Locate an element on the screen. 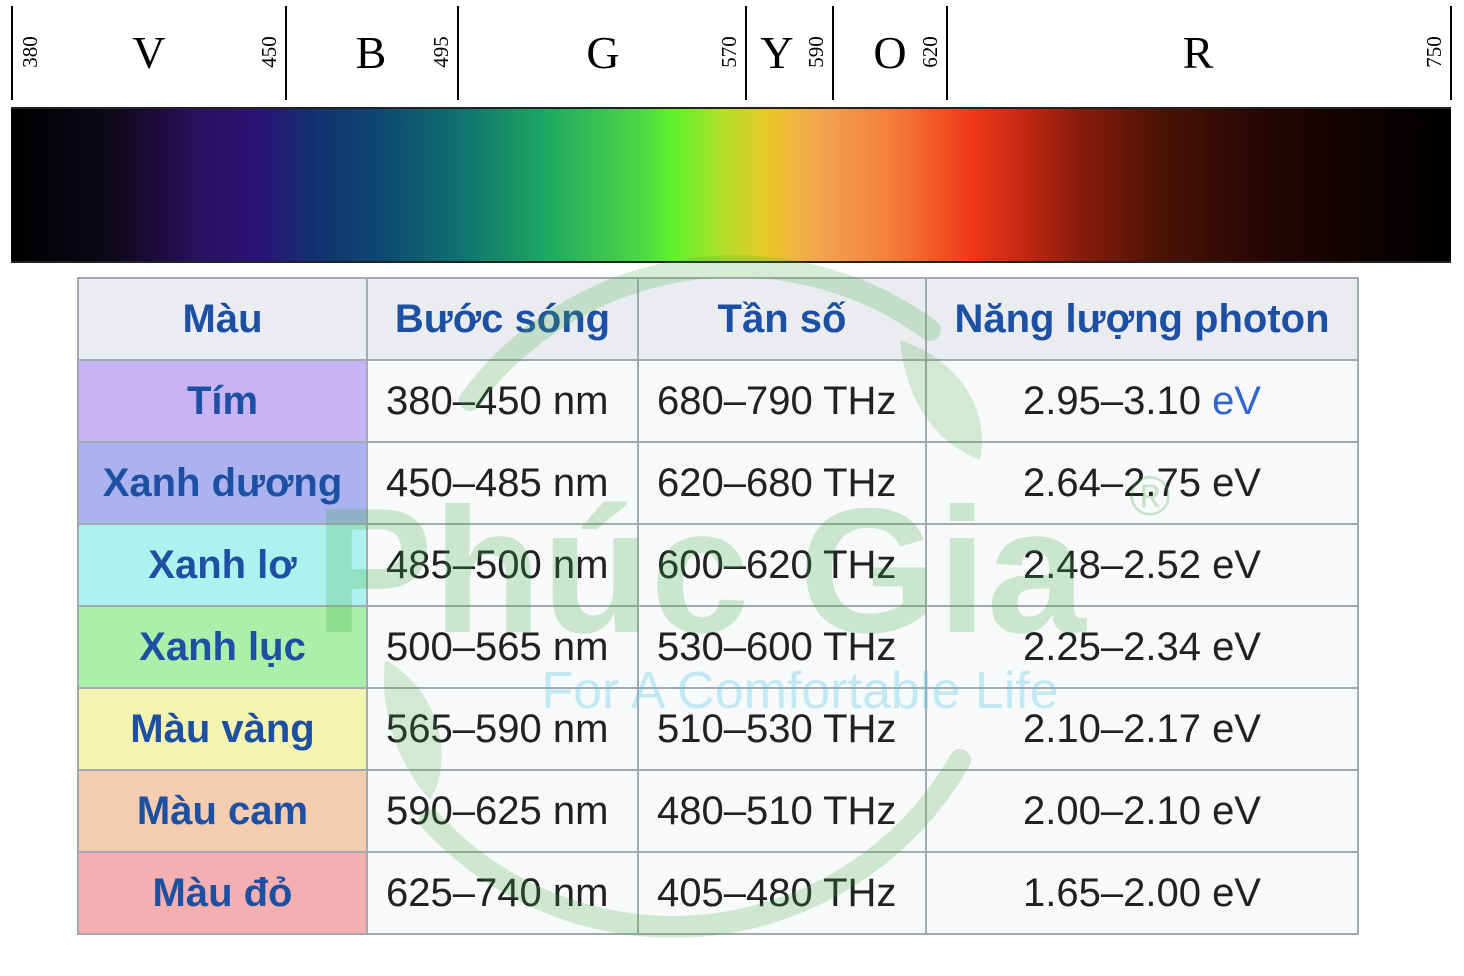  frequency-cell: 530–600 THz is located at coordinates (782, 647).